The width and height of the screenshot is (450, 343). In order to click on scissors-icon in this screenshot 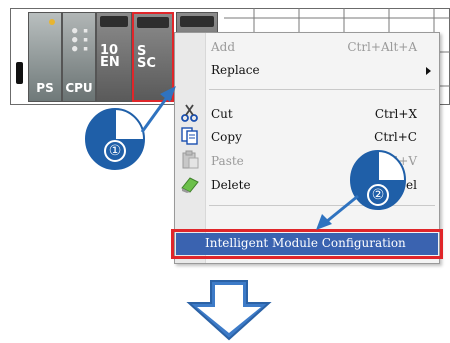, I will do `click(189, 113)`.